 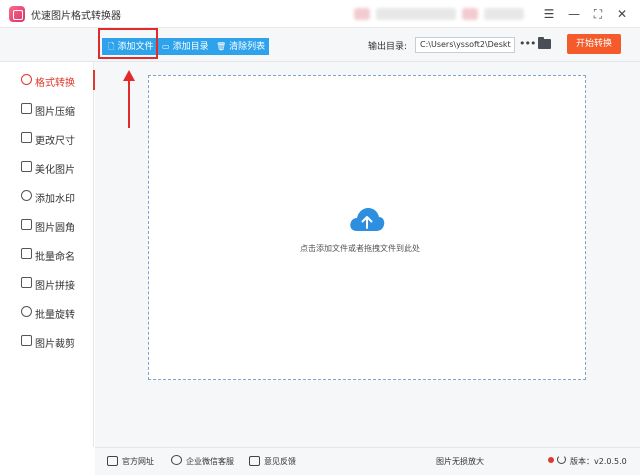 I want to click on sidebar-item-label: 图片圆角, so click(x=55, y=228).